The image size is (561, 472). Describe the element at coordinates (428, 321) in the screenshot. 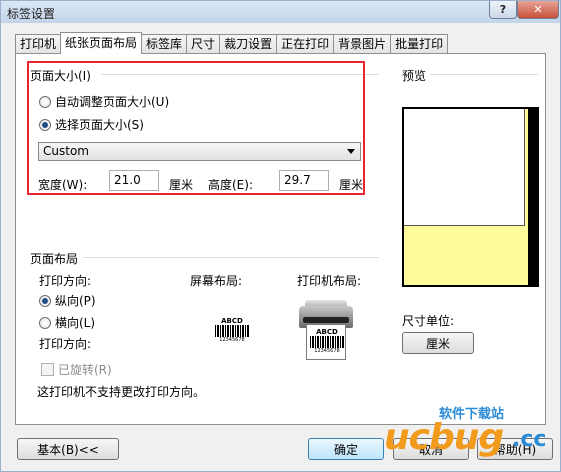

I see `unit-label: 尺寸单位:` at that location.